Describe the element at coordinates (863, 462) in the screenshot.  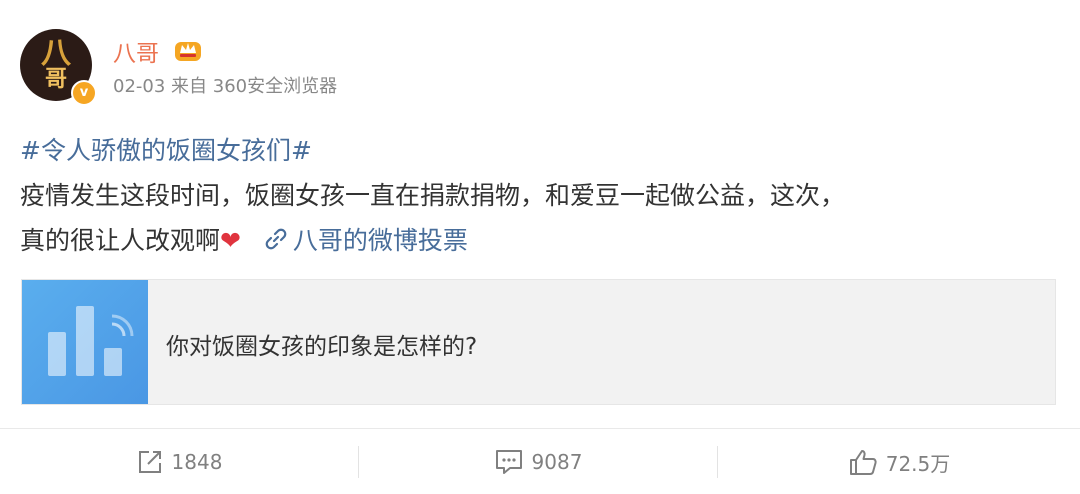
I see `thumbs-up-icon` at that location.